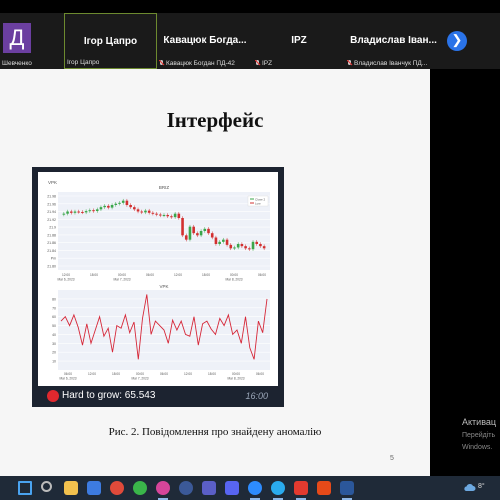 This screenshot has width=500, height=500. Describe the element at coordinates (465, 272) in the screenshot. I see `right-panel` at that location.